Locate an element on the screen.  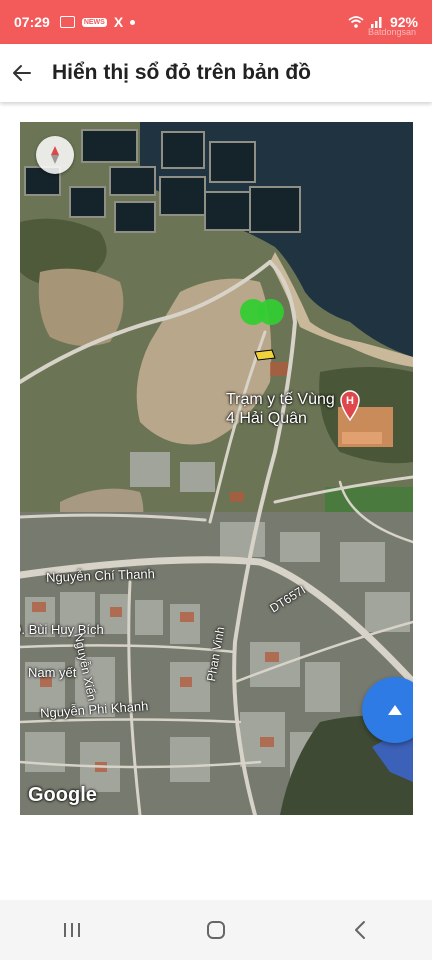
notification-icons: NEWS X is located at coordinates (97, 22).